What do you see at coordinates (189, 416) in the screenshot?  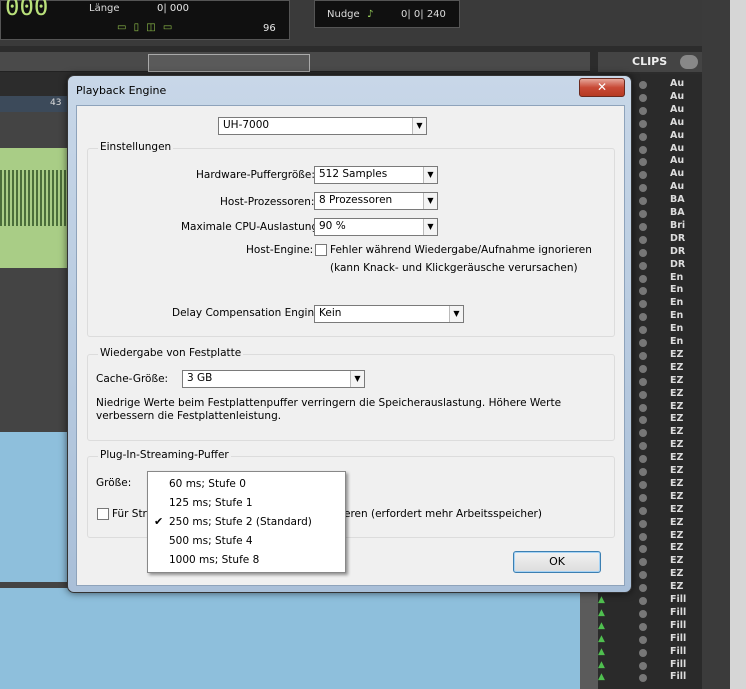 I see `festplatte-note-2: verbessern die Festplattenleistung.` at bounding box center [189, 416].